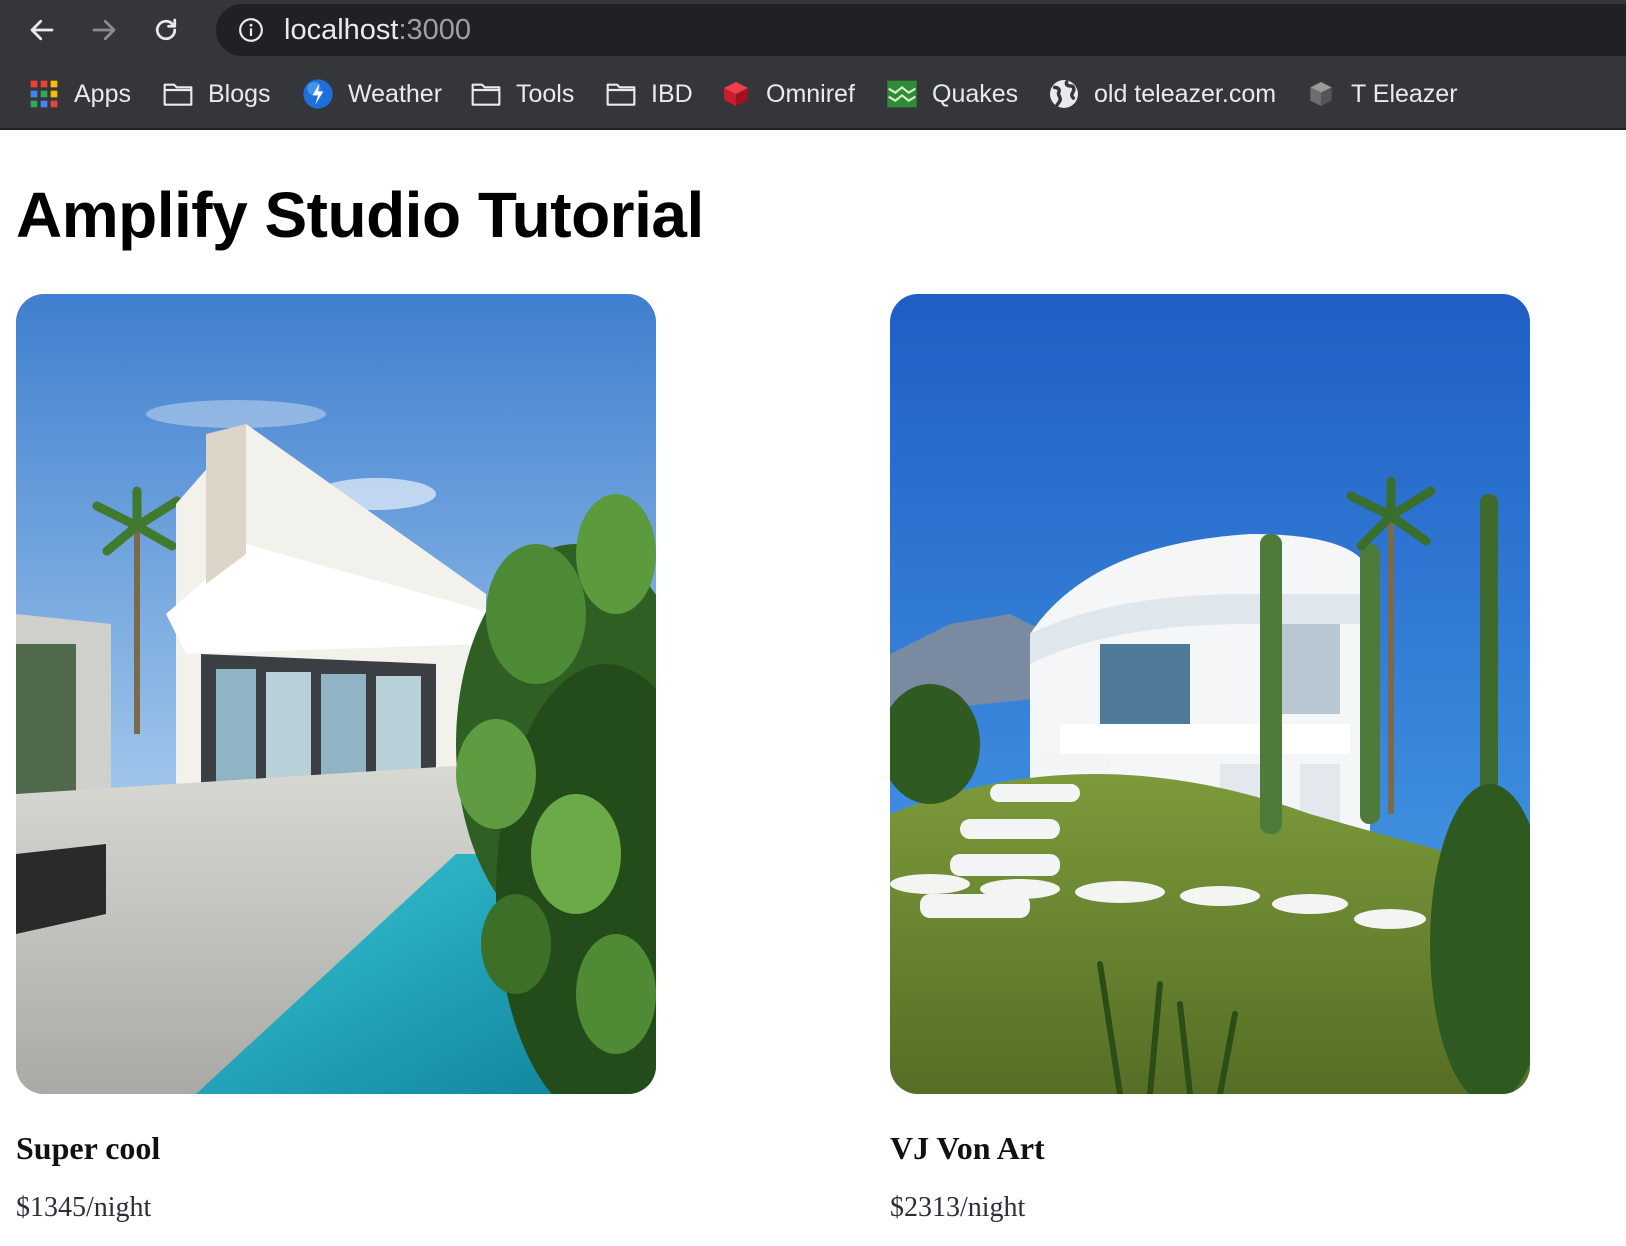 This screenshot has width=1626, height=1246. I want to click on bookmark-label: Tools, so click(545, 93).